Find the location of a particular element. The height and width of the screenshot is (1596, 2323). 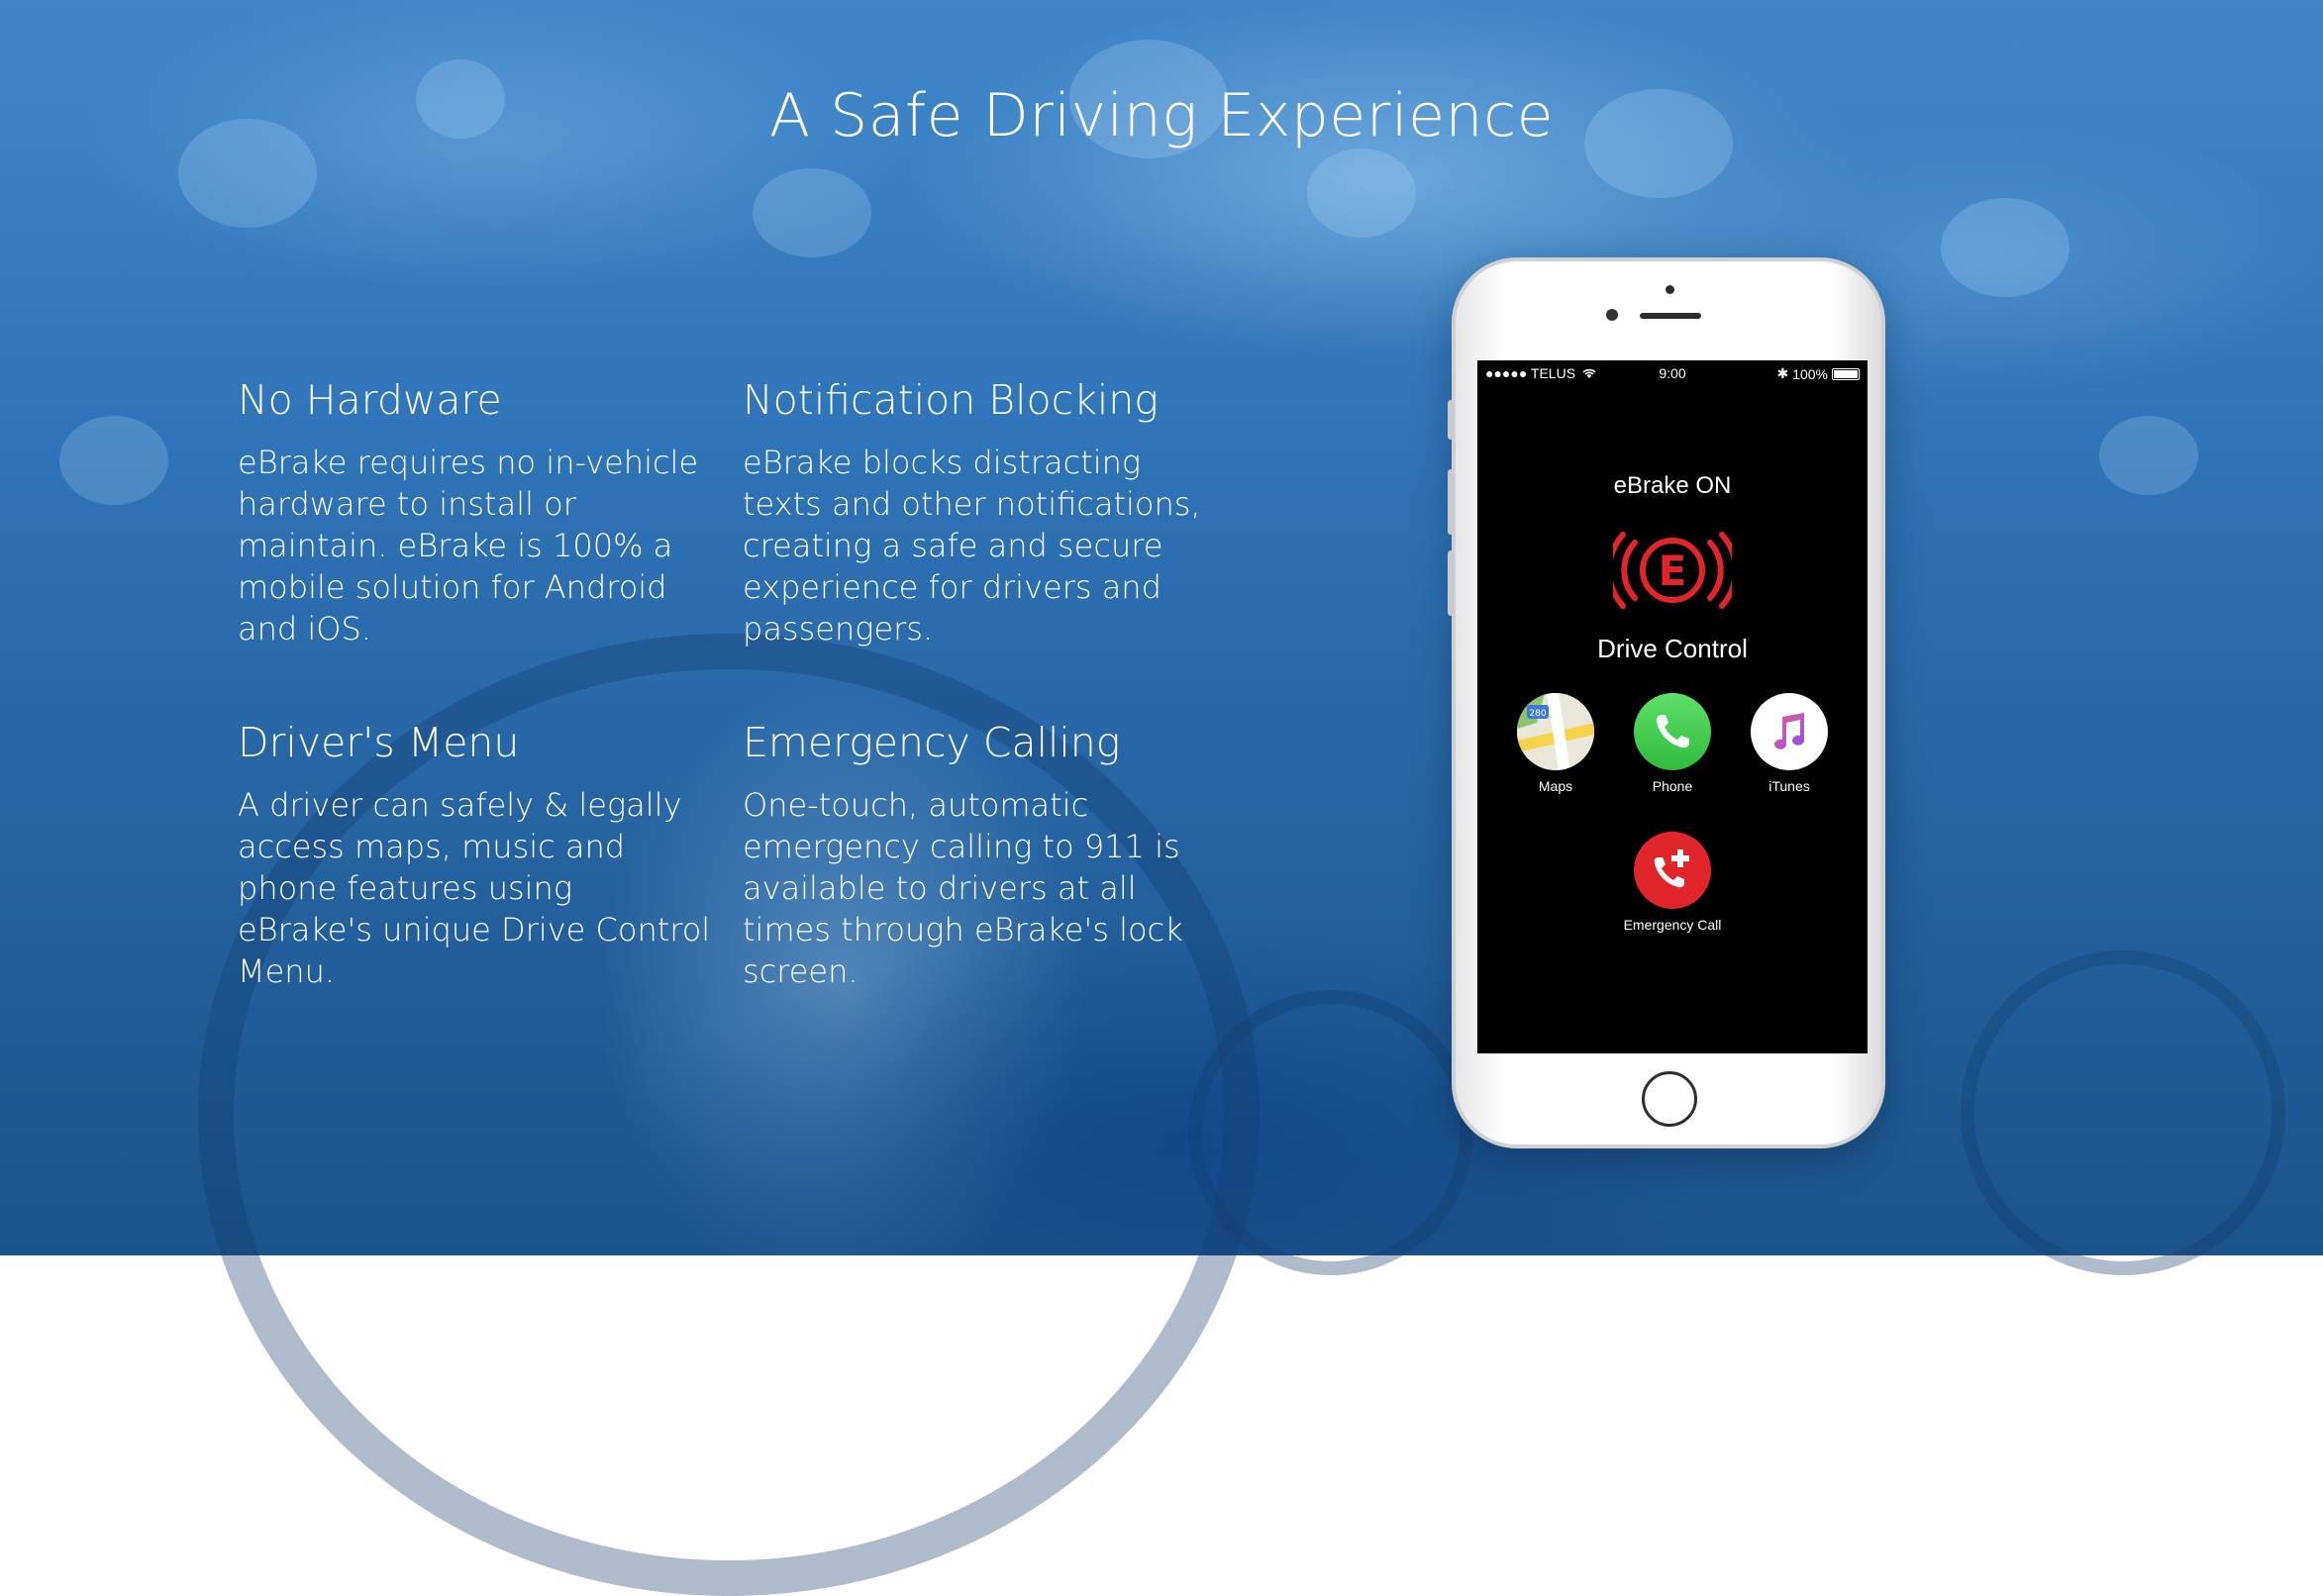

battery-percent: 100% is located at coordinates (1810, 374).